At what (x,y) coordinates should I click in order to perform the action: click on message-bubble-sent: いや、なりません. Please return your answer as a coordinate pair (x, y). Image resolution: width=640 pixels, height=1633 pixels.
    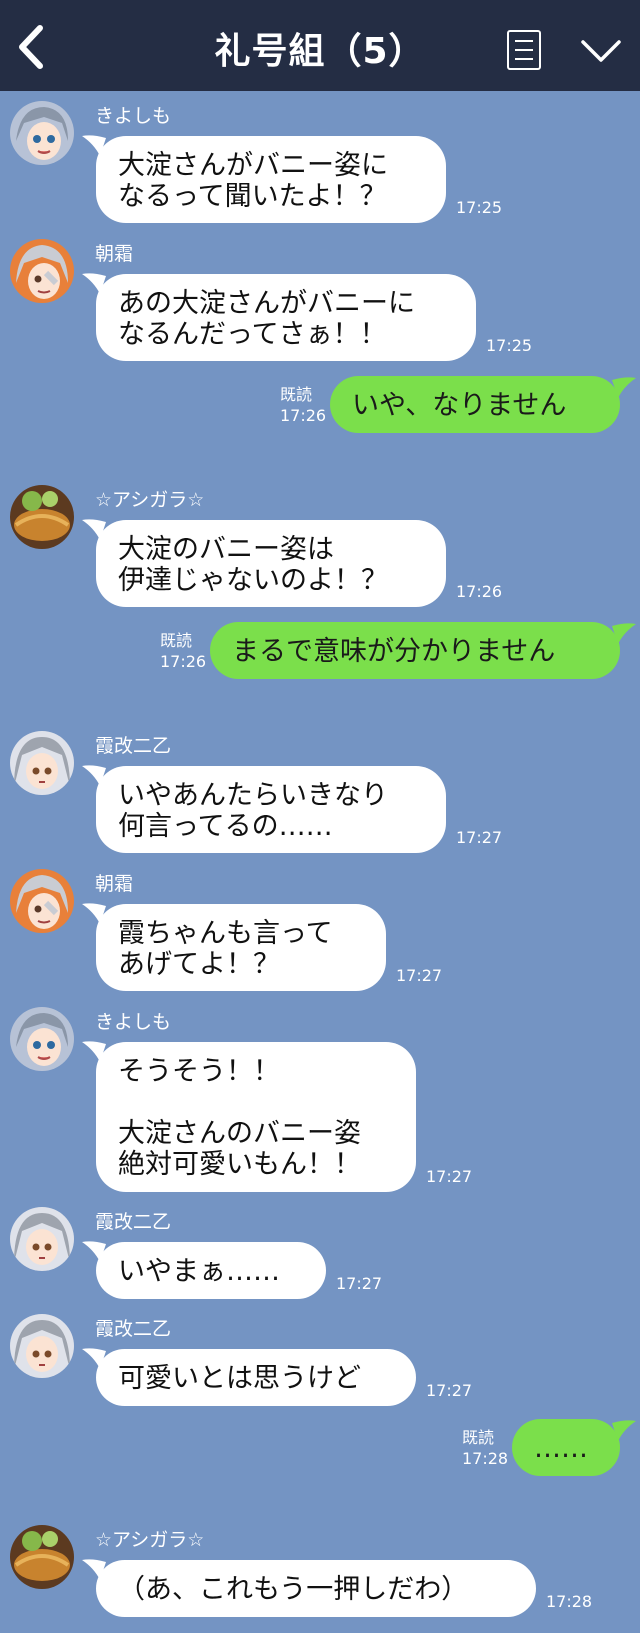
    Looking at the image, I should click on (475, 404).